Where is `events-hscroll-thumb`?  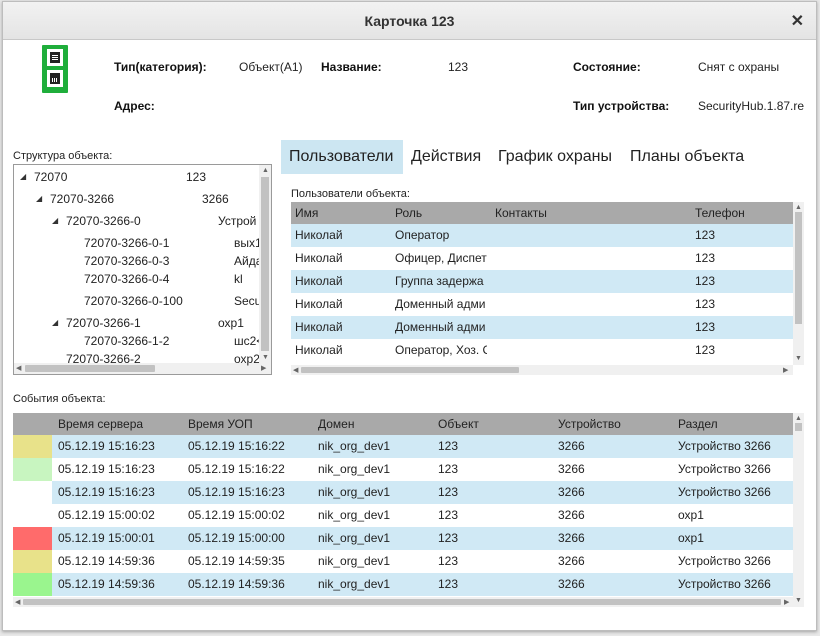
events-hscroll-thumb is located at coordinates (402, 602).